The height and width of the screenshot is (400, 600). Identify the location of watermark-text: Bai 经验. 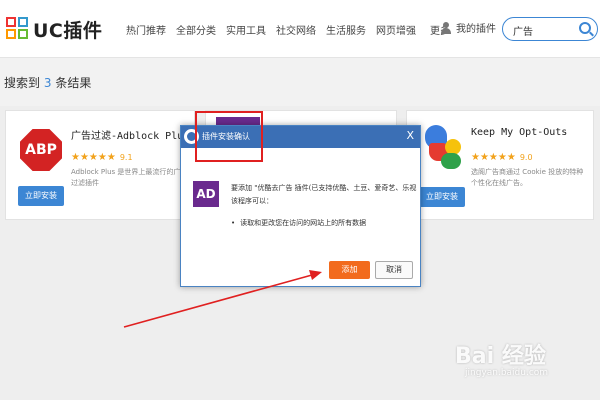
(500, 356).